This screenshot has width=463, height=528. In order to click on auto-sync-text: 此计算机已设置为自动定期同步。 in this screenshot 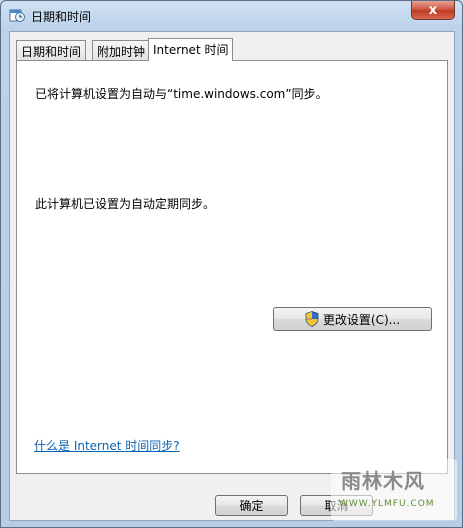, I will do `click(125, 204)`.